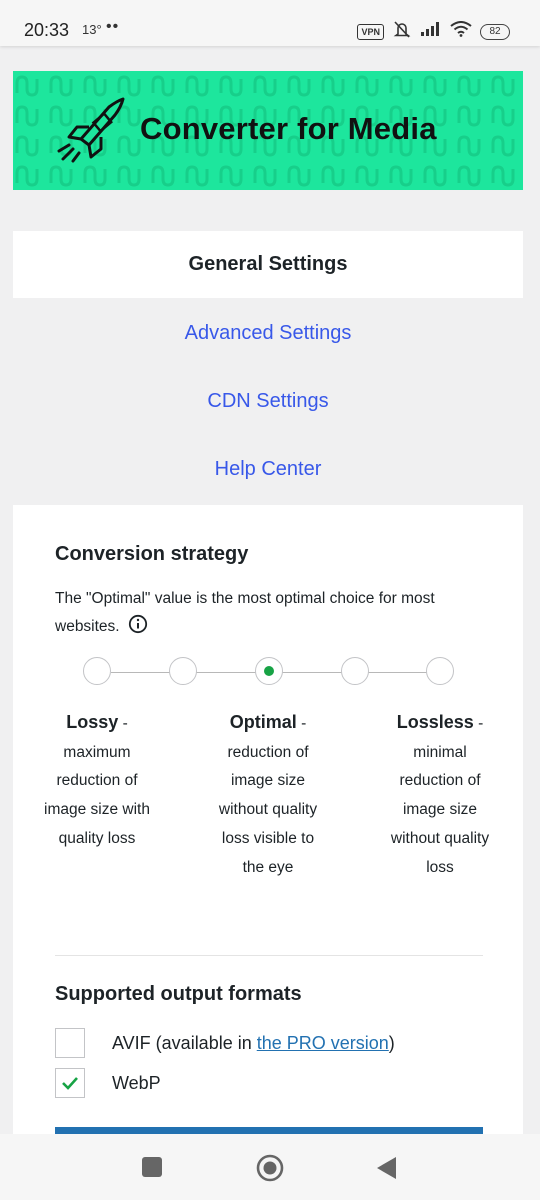 The width and height of the screenshot is (540, 1200). I want to click on option-optimal-name: Optimal, so click(263, 722).